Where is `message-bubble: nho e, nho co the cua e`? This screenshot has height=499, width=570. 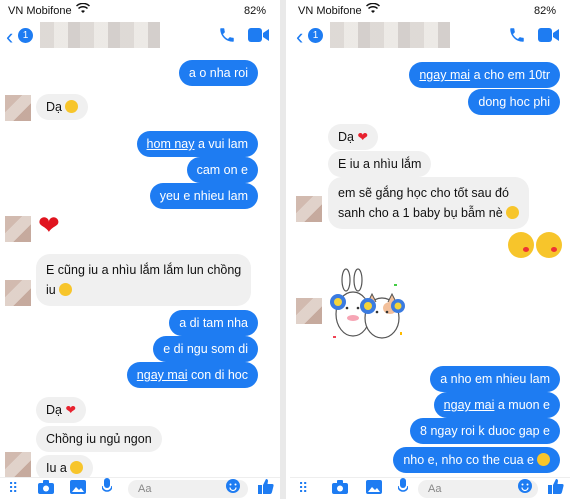
message-bubble: nho e, nho co the cua e is located at coordinates (476, 460).